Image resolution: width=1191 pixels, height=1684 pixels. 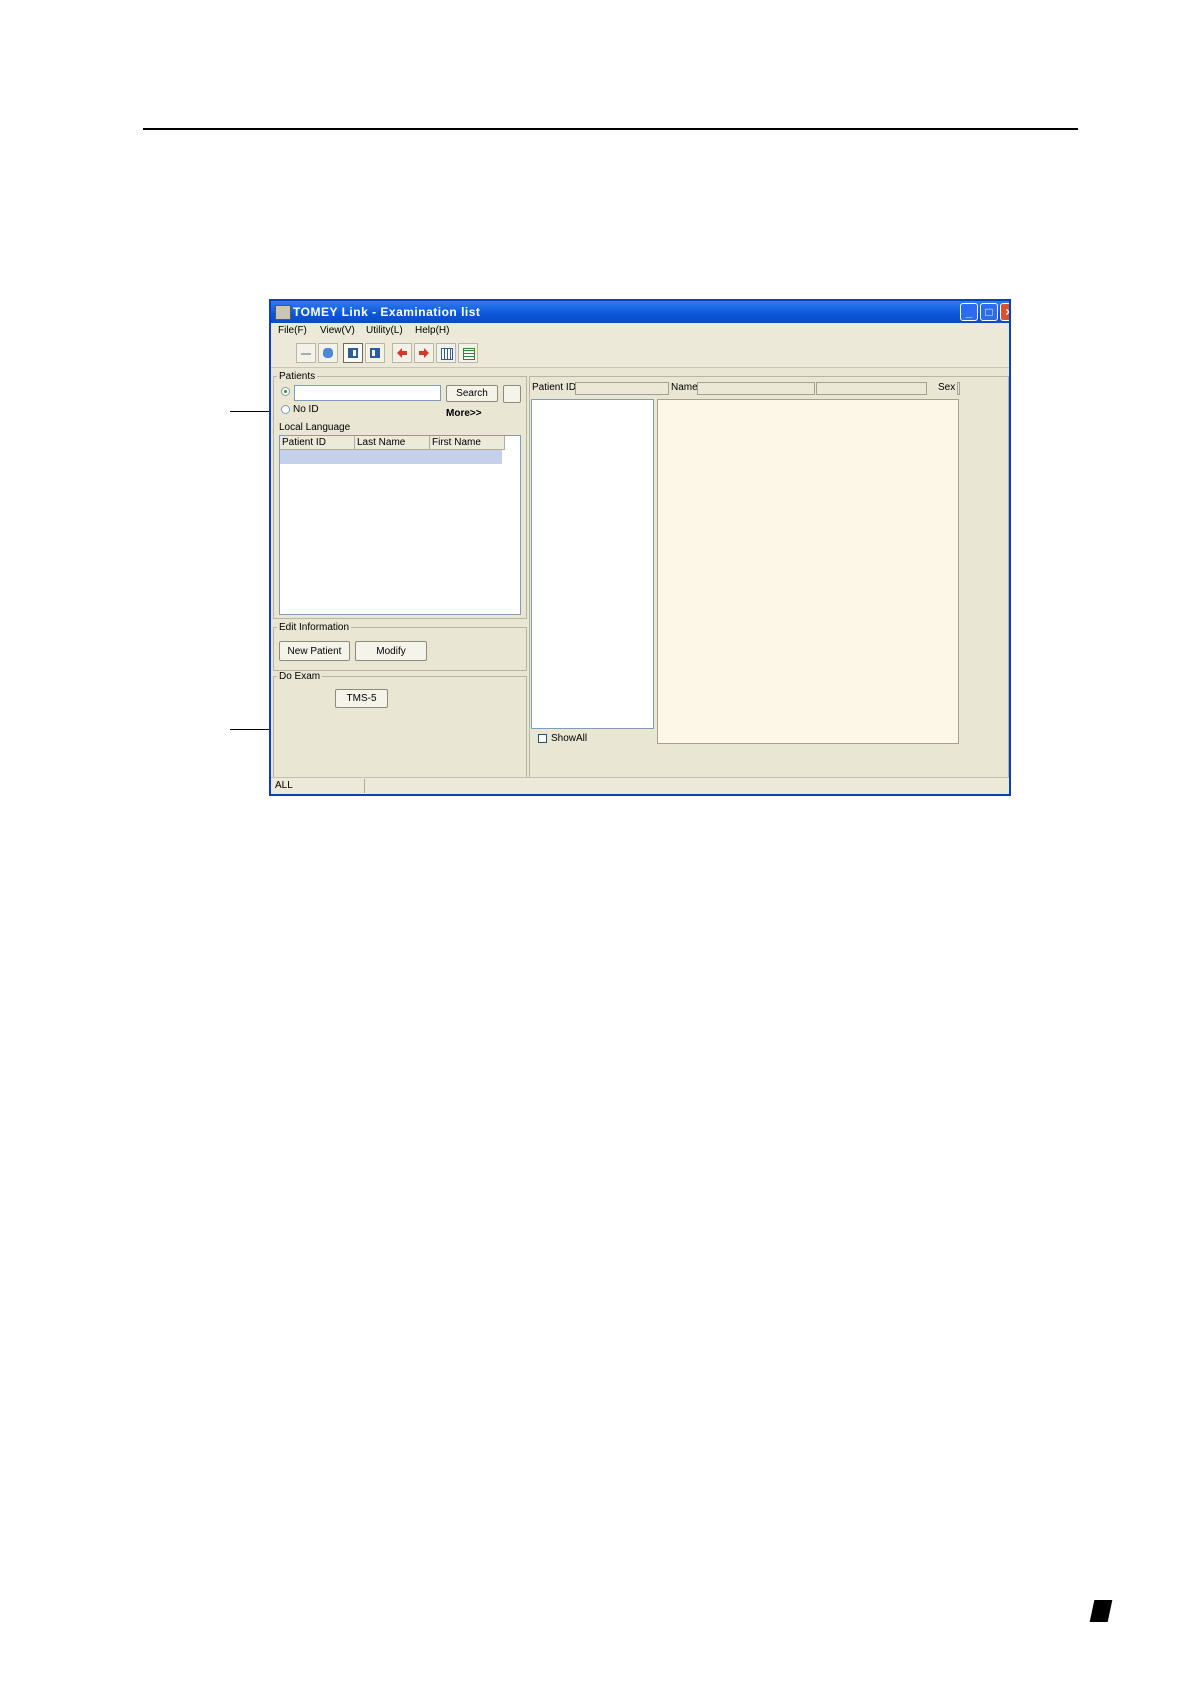 What do you see at coordinates (387, 312) in the screenshot?
I see `window-title: TOMEY Link - Examination list` at bounding box center [387, 312].